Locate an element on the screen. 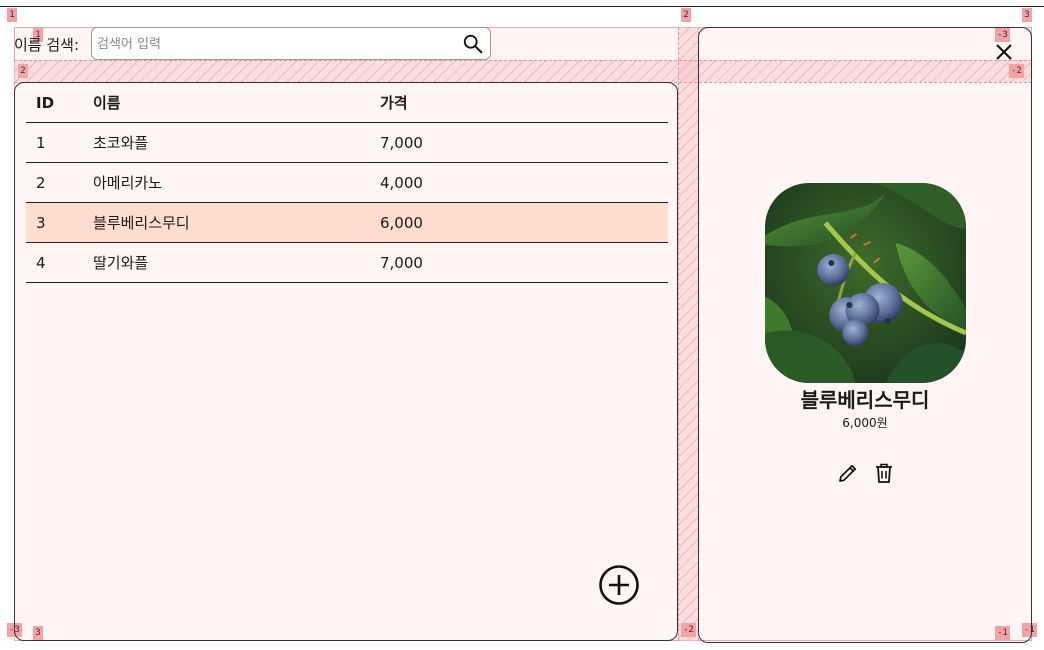 The width and height of the screenshot is (1044, 650). pencil-icon is located at coordinates (848, 473).